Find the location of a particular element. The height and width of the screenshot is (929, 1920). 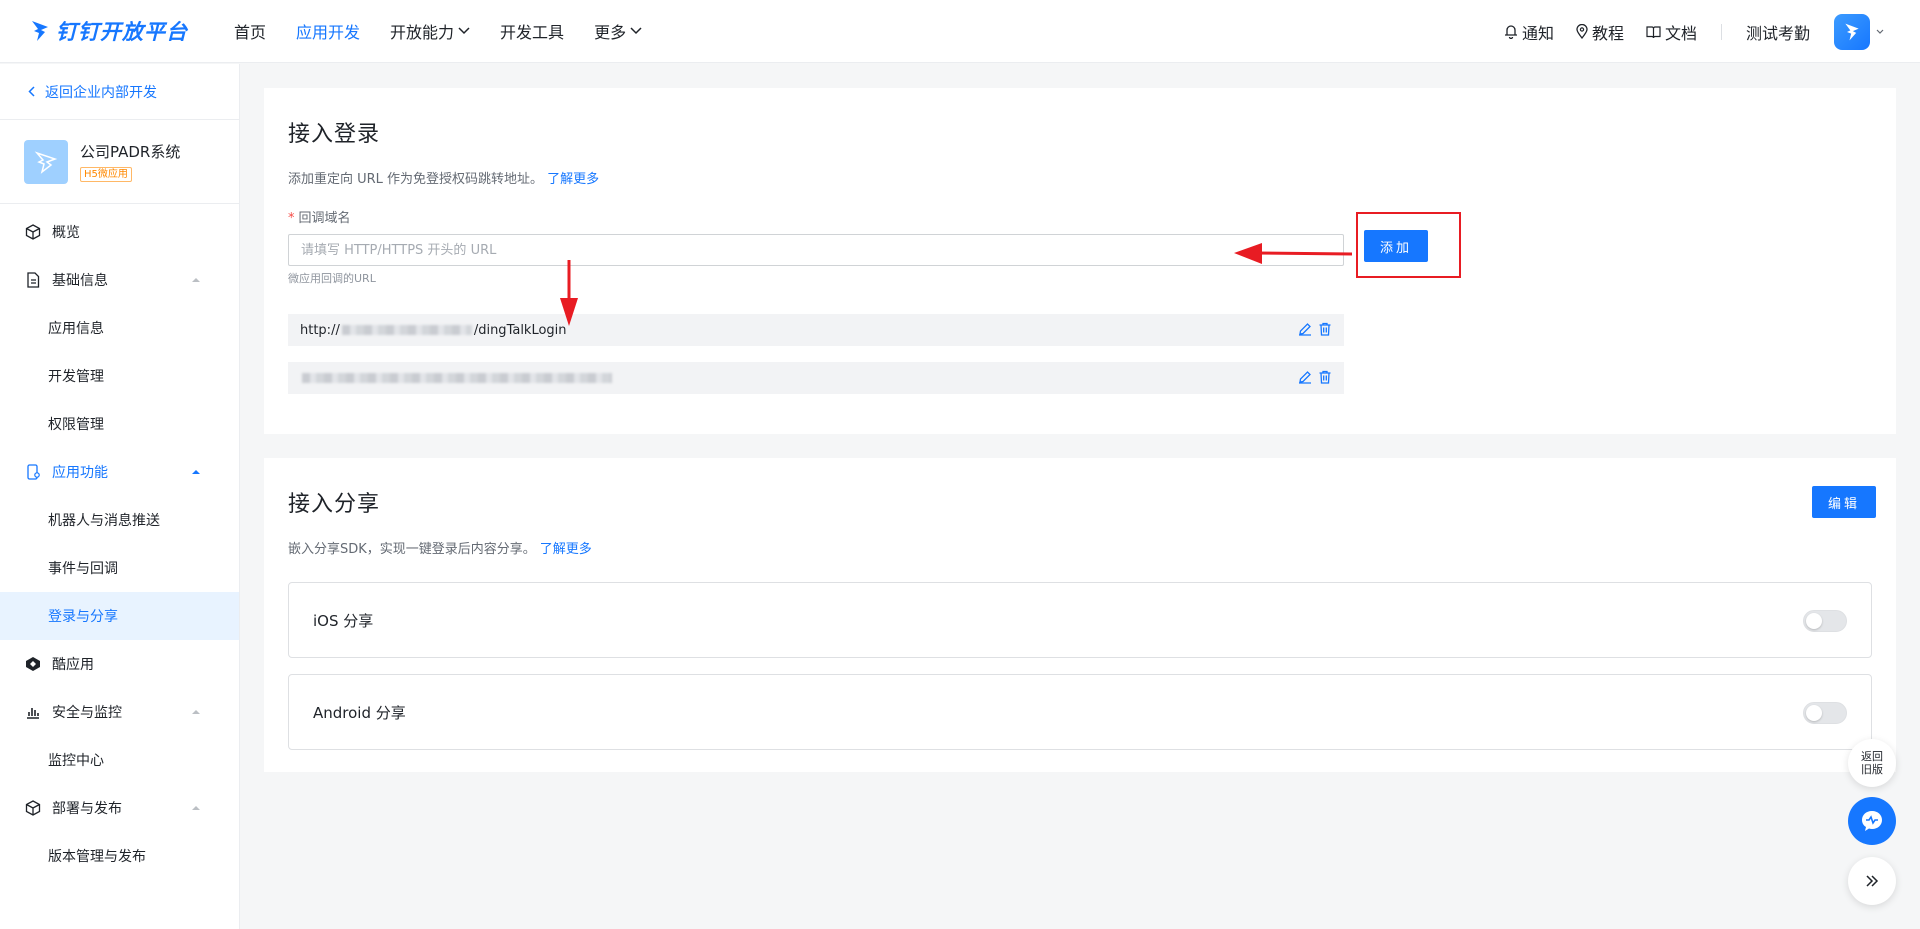

sidebar-item-robot: 机器人与消息推送 is located at coordinates (119, 520).